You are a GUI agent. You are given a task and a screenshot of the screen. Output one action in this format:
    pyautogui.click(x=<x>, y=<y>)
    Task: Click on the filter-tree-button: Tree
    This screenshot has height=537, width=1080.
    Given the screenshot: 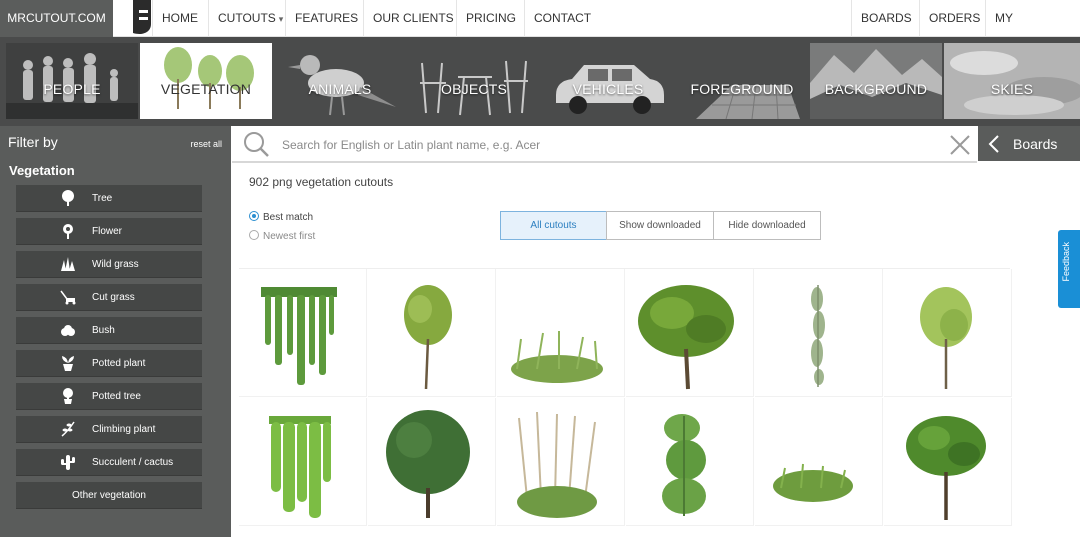 What is the action you would take?
    pyautogui.click(x=109, y=198)
    